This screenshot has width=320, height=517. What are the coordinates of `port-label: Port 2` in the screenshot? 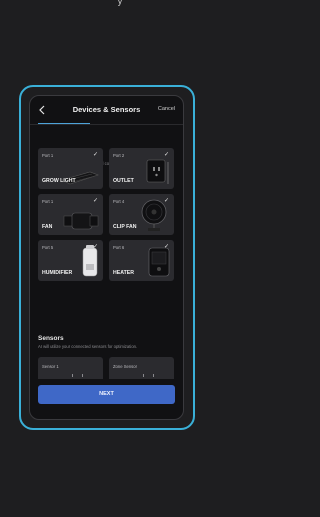 It's located at (119, 155).